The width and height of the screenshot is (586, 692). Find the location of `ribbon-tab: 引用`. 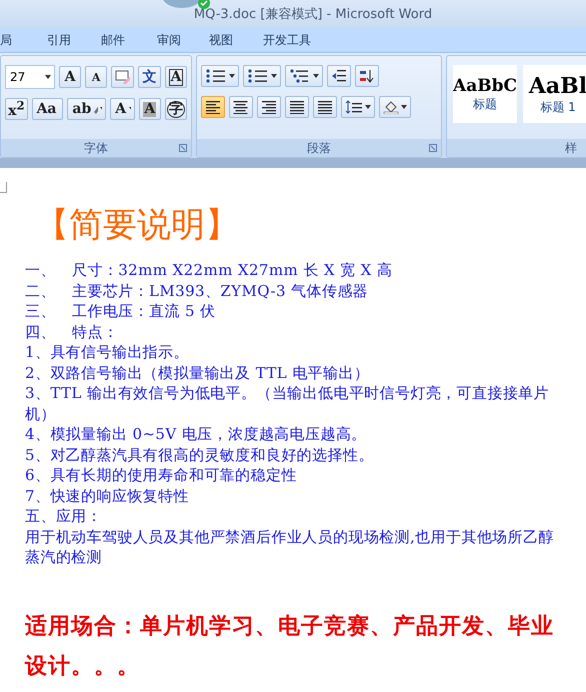

ribbon-tab: 引用 is located at coordinates (74, 40).